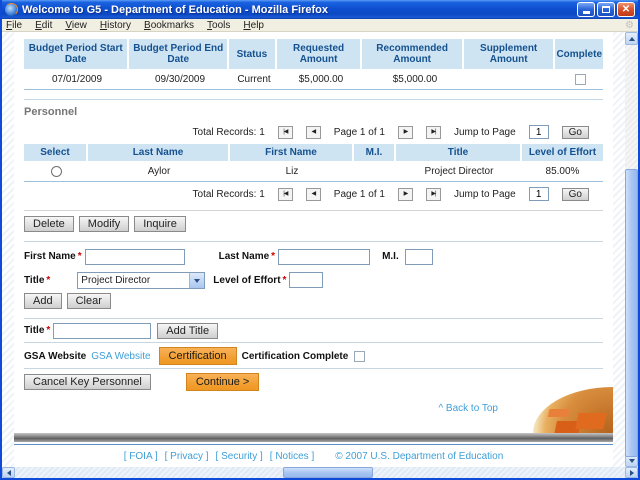 This screenshot has height=480, width=640. Describe the element at coordinates (160, 223) in the screenshot. I see `inquire-button: Inquire` at that location.